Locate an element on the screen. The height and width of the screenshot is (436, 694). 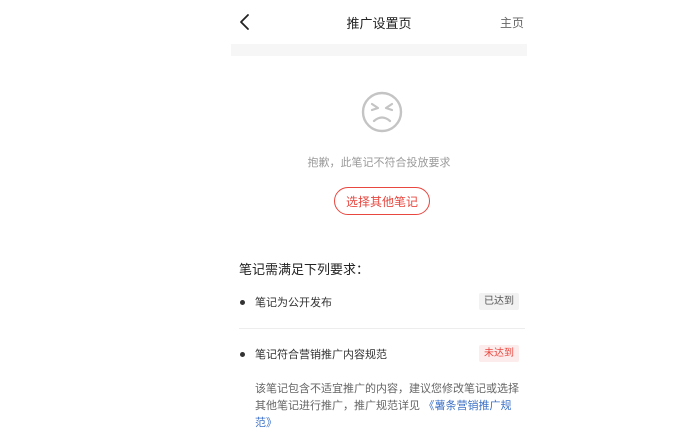
page-title: 推广设置页 is located at coordinates (379, 24).